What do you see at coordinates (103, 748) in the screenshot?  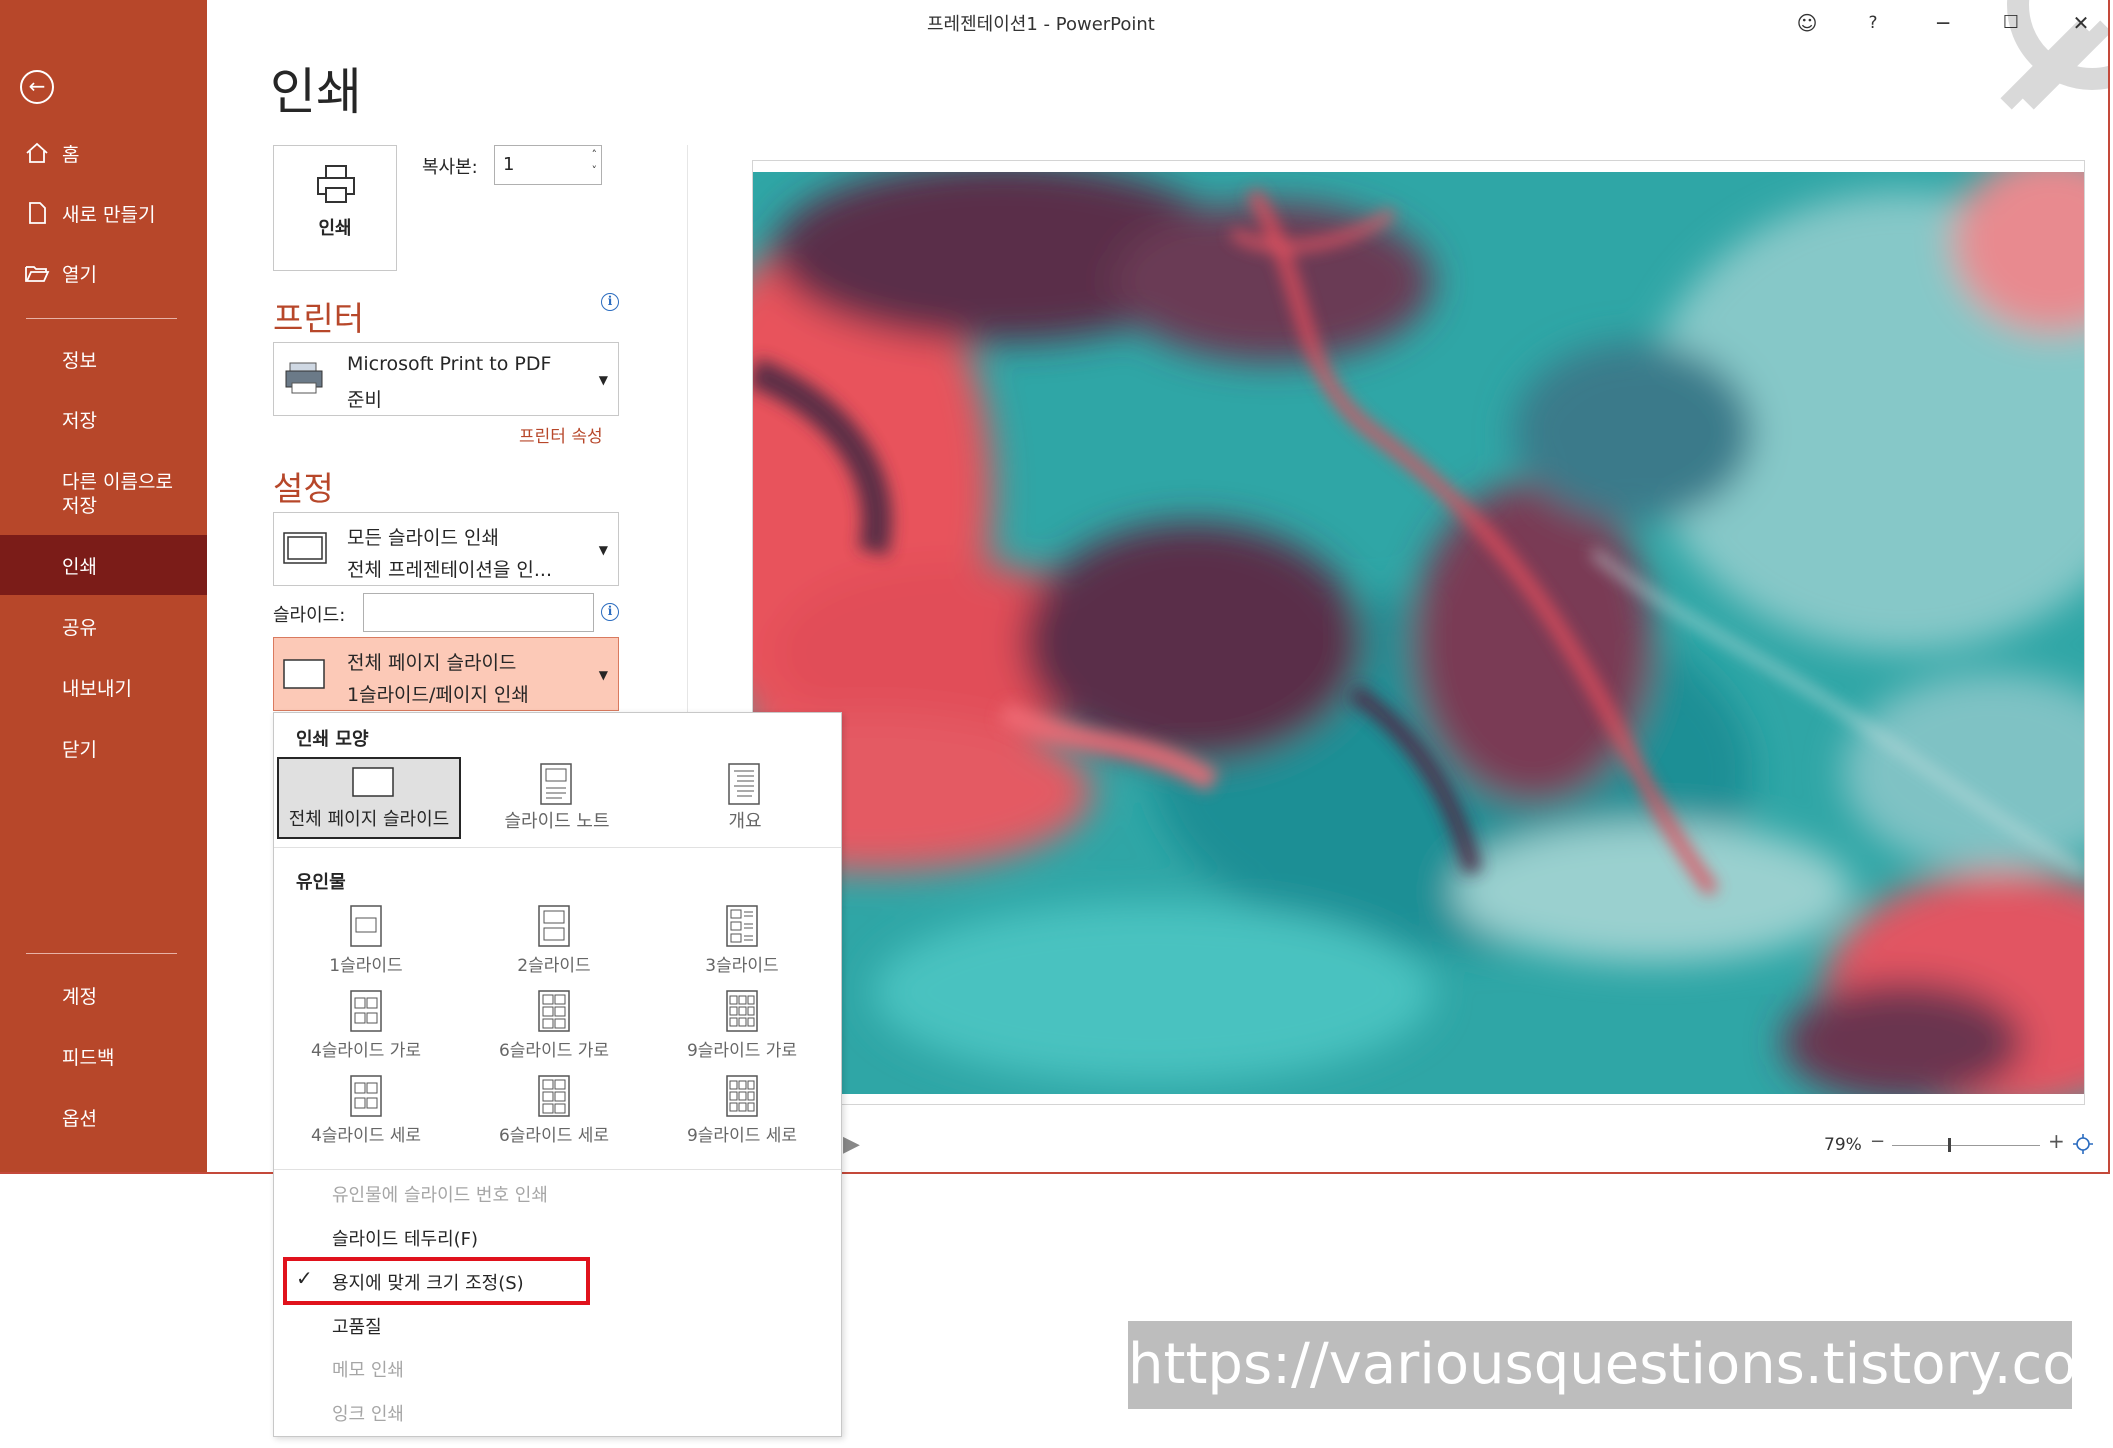 I see `sidebar-item-close: 닫기` at bounding box center [103, 748].